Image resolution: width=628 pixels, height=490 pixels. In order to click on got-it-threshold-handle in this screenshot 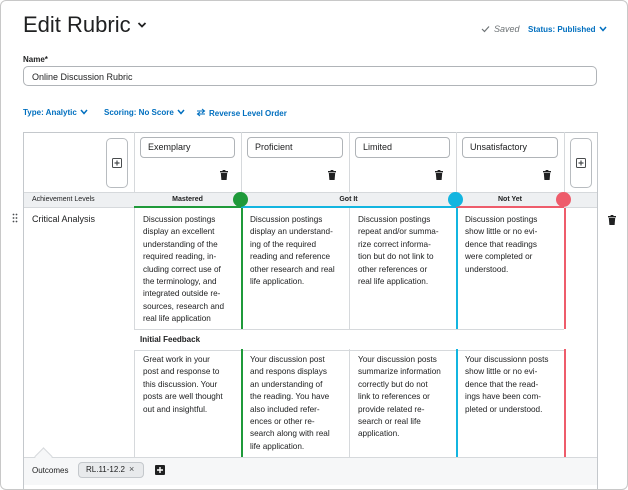, I will do `click(455, 199)`.